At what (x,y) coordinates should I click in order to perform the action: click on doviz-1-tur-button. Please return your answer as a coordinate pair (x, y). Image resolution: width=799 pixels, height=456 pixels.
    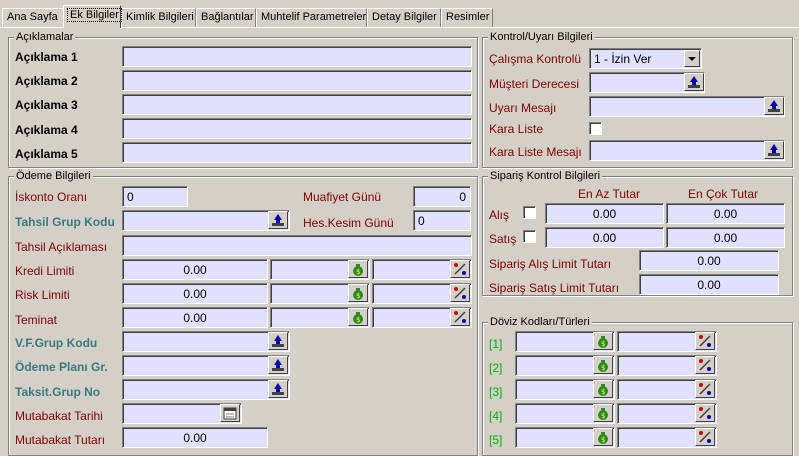
    Looking at the image, I should click on (705, 341).